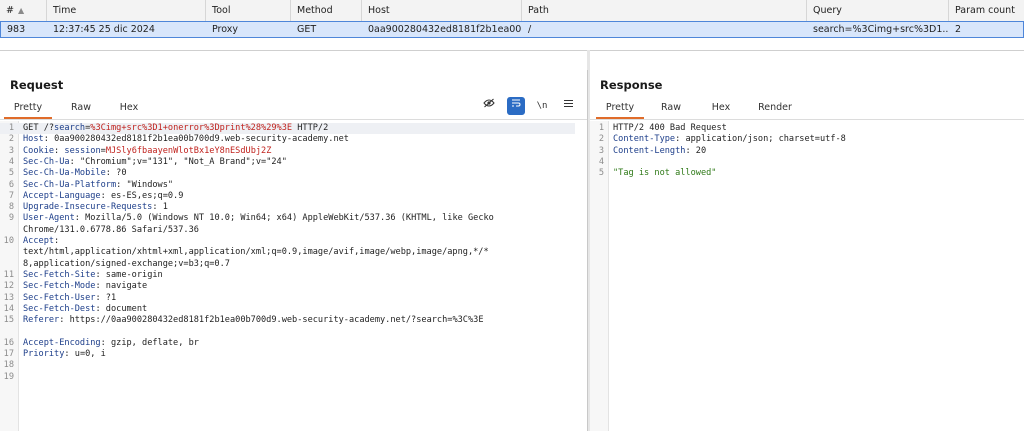 The image size is (1024, 431). I want to click on header-name: Sec-Fetch-Site, so click(59, 274).